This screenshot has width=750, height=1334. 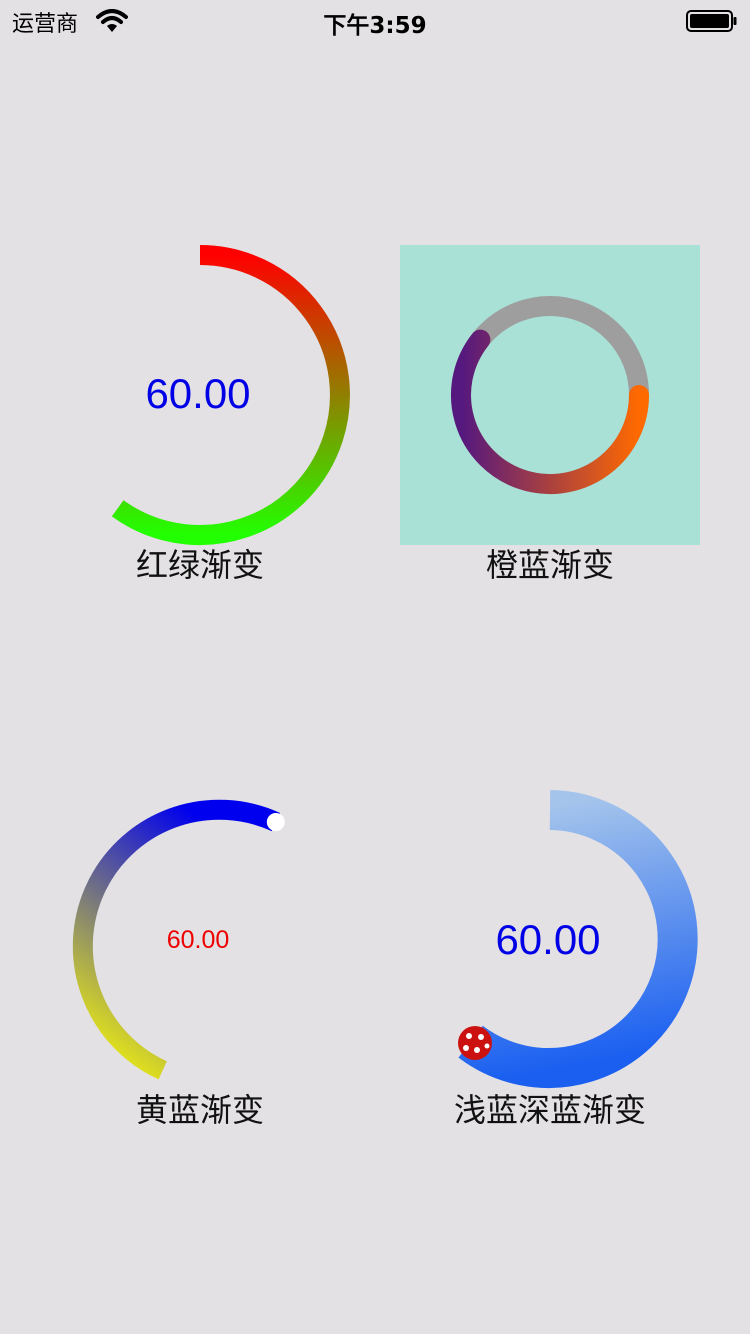 I want to click on gauge-orange-blue, so click(x=550, y=395).